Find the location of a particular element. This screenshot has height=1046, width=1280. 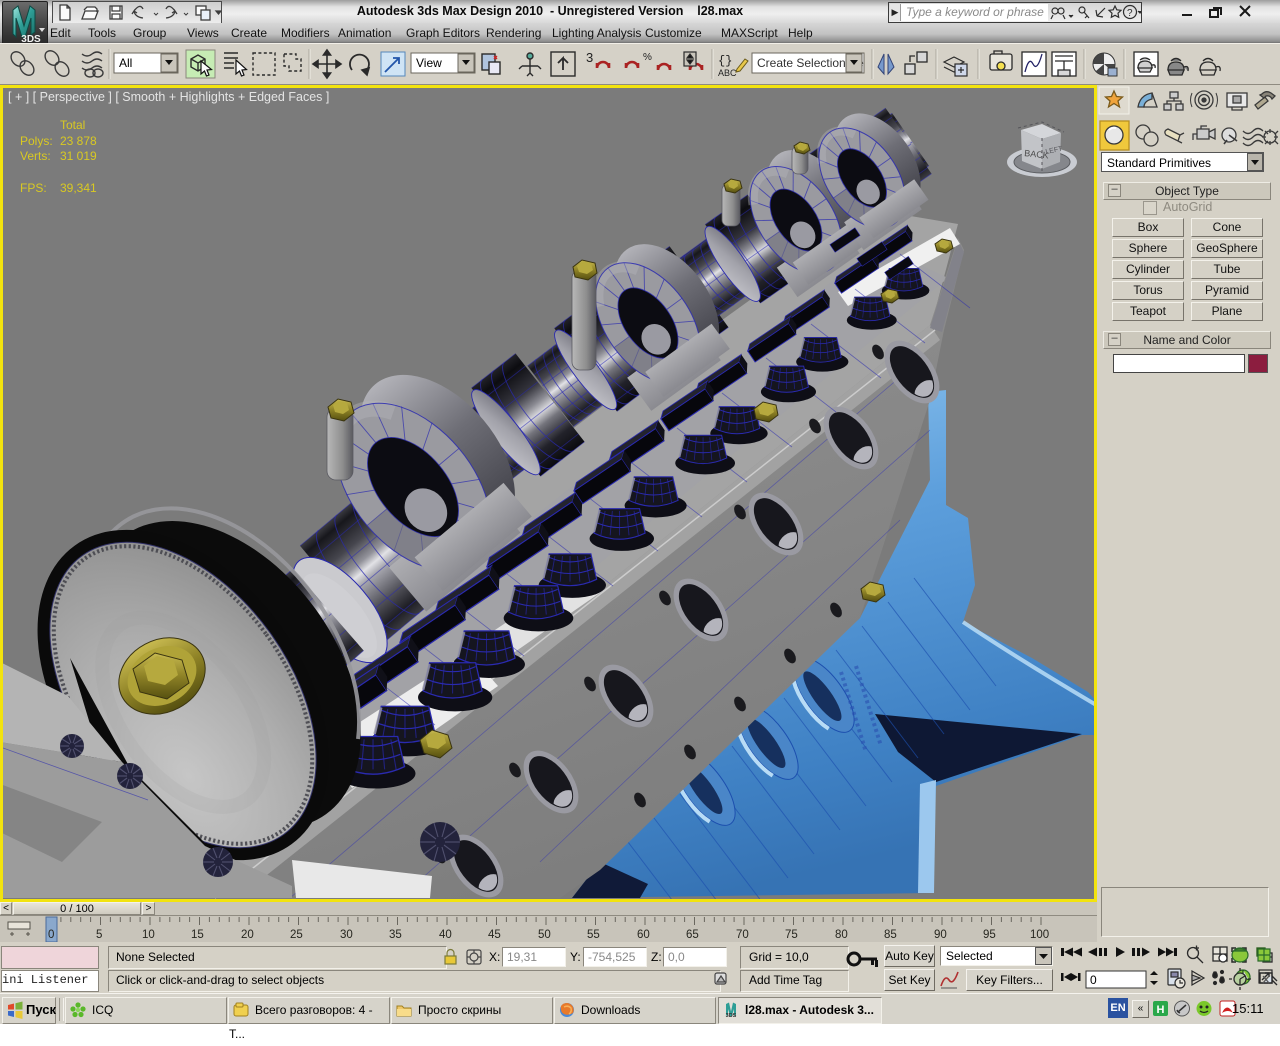

svg-text: H is located at coordinates (1161, 1010).